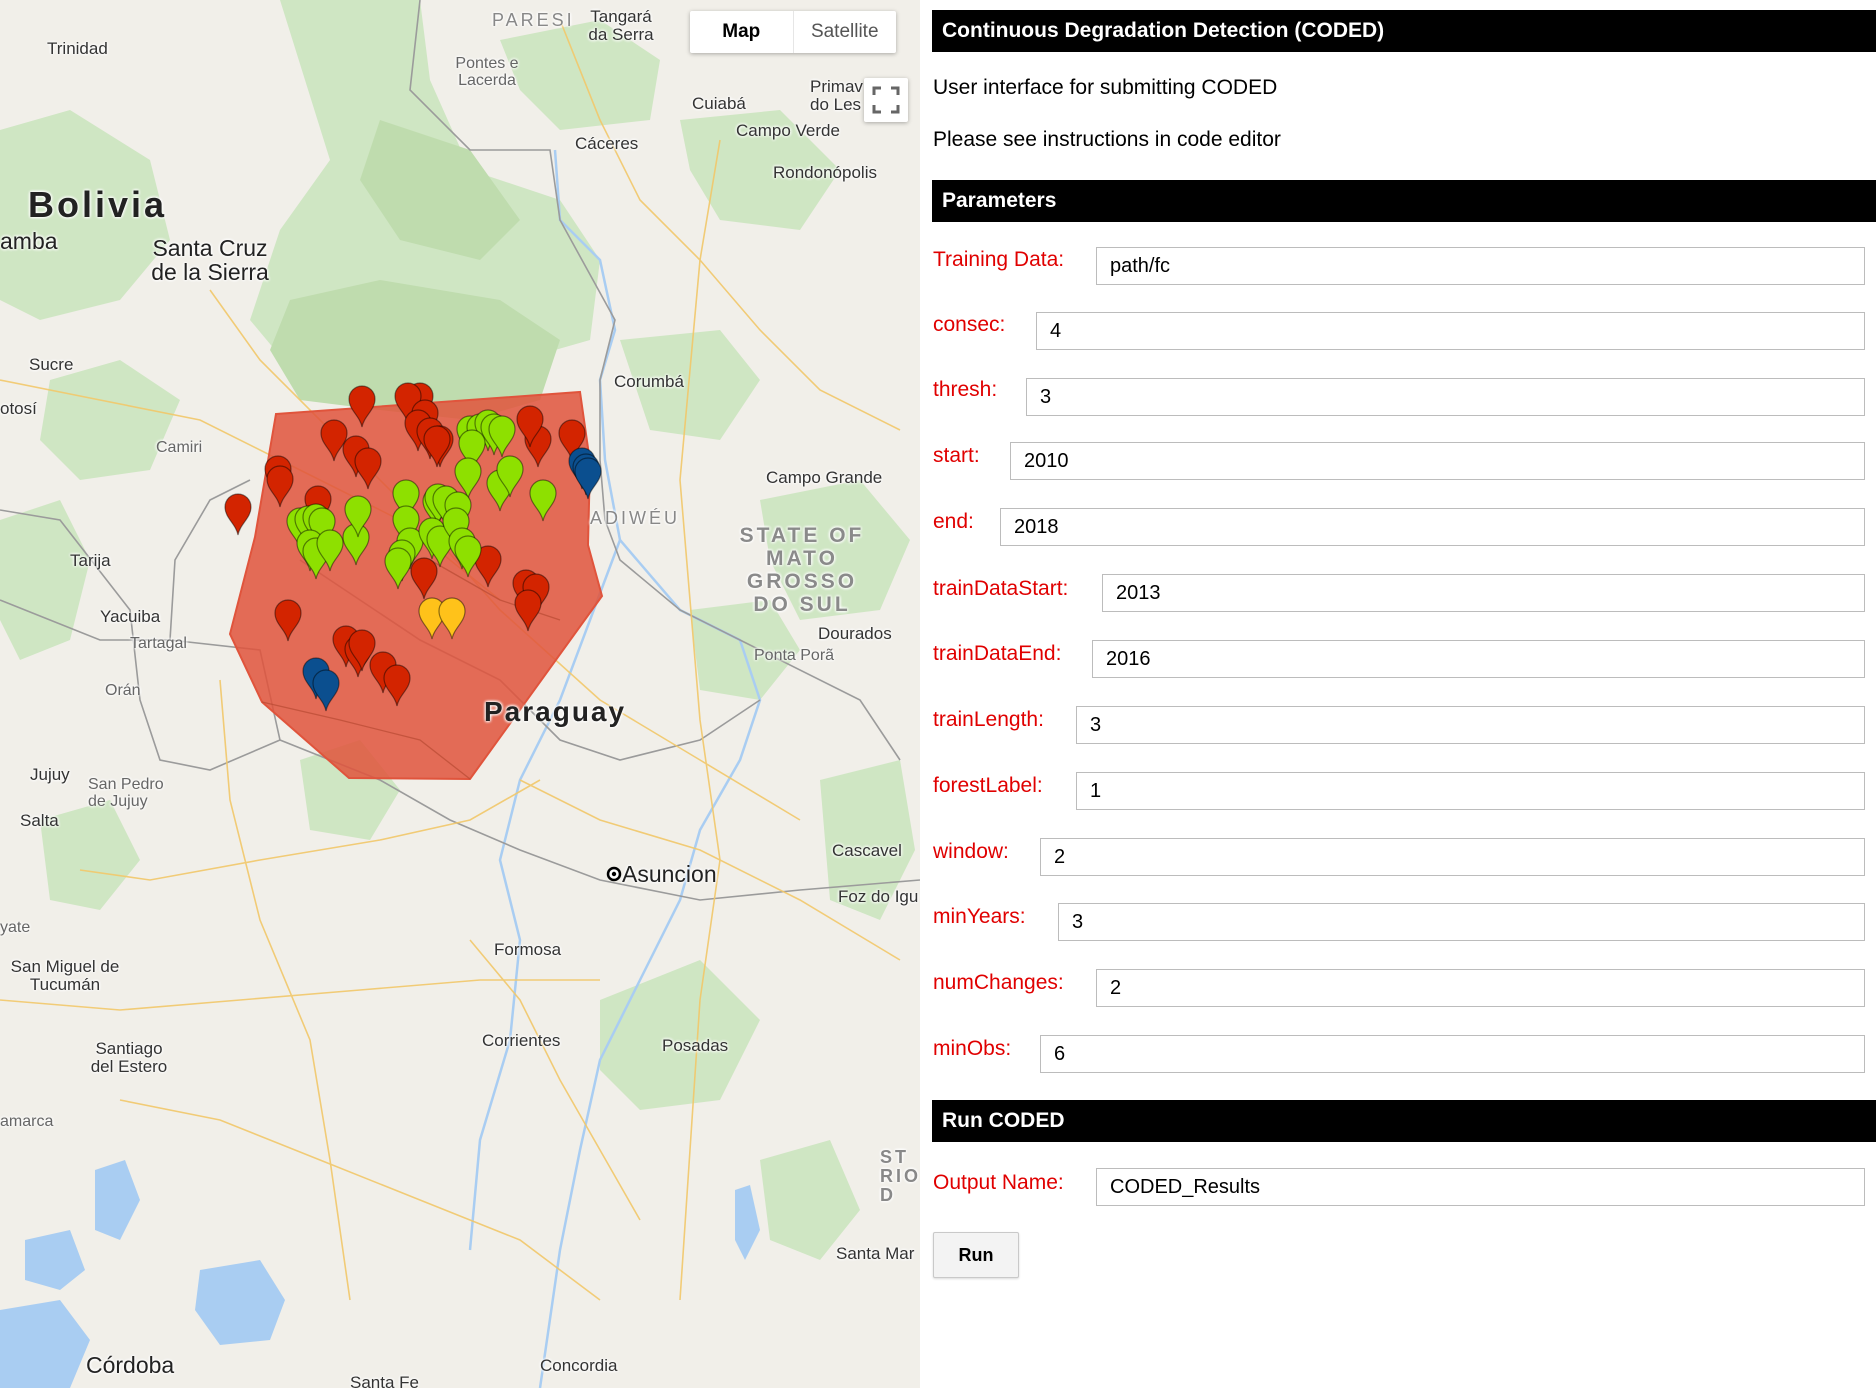 The height and width of the screenshot is (1388, 1876). I want to click on fullscreen-icon, so click(886, 100).